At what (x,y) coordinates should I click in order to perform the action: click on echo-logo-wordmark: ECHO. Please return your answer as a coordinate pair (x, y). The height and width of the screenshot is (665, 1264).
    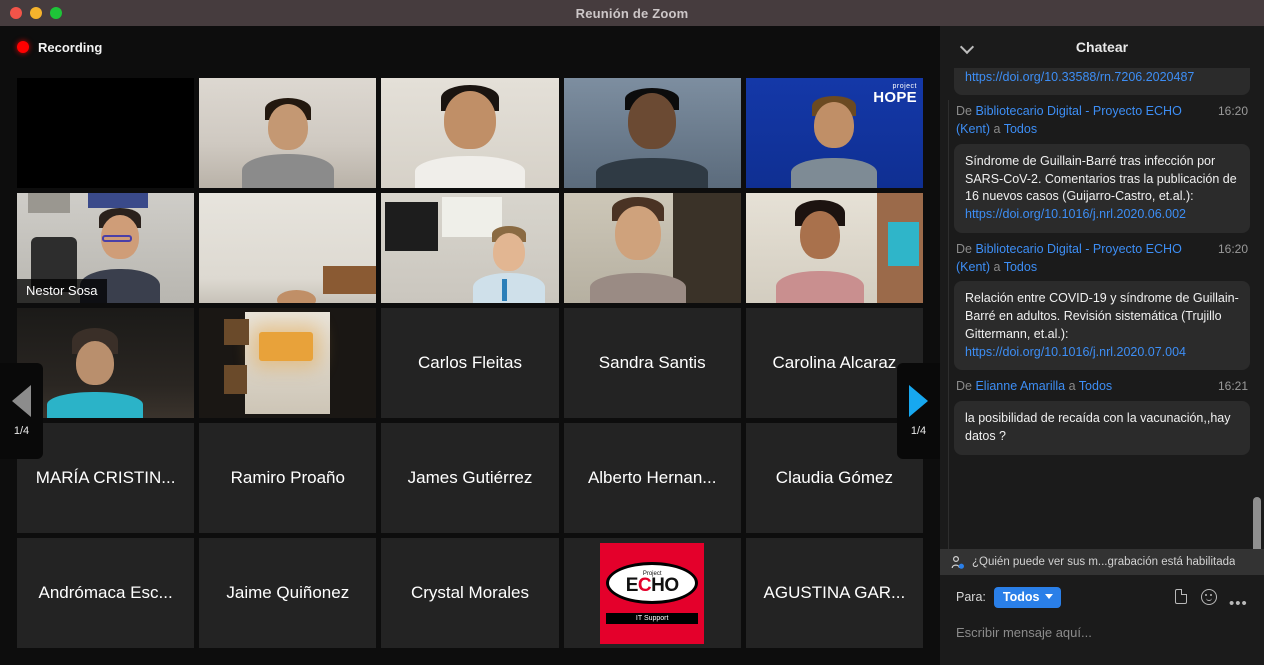
    Looking at the image, I should click on (652, 585).